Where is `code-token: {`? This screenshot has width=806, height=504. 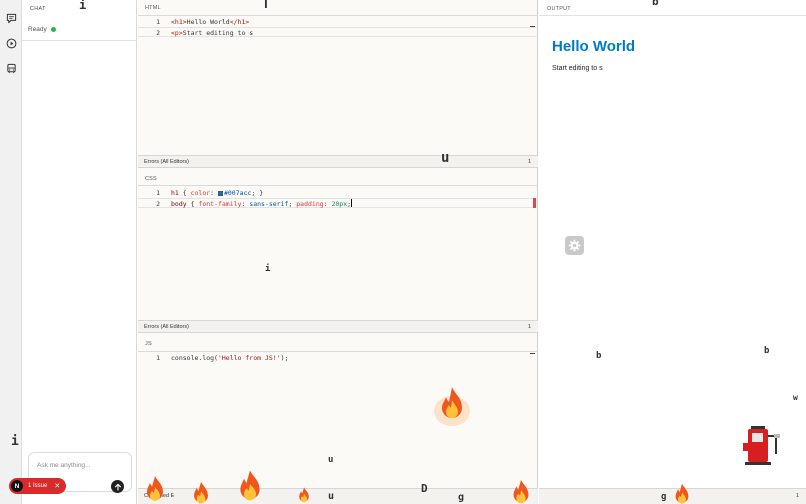 code-token: { is located at coordinates (184, 193).